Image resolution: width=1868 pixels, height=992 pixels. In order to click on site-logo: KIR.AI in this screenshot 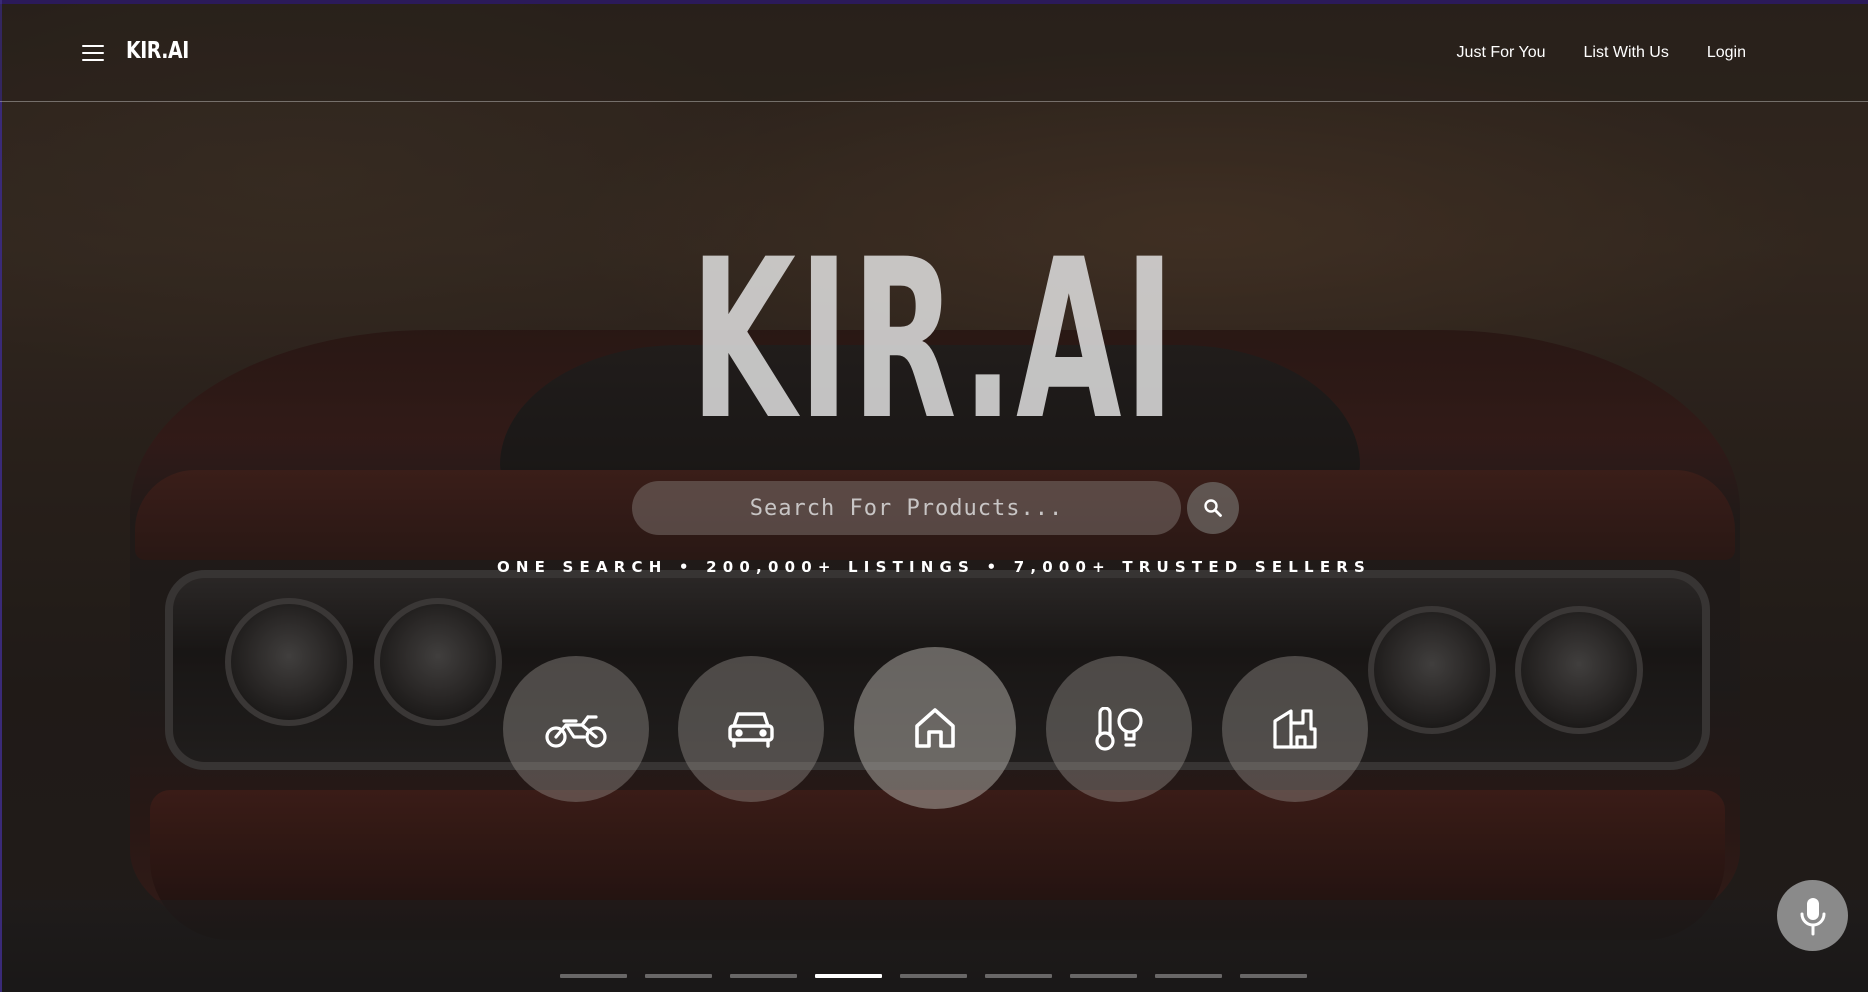, I will do `click(157, 51)`.